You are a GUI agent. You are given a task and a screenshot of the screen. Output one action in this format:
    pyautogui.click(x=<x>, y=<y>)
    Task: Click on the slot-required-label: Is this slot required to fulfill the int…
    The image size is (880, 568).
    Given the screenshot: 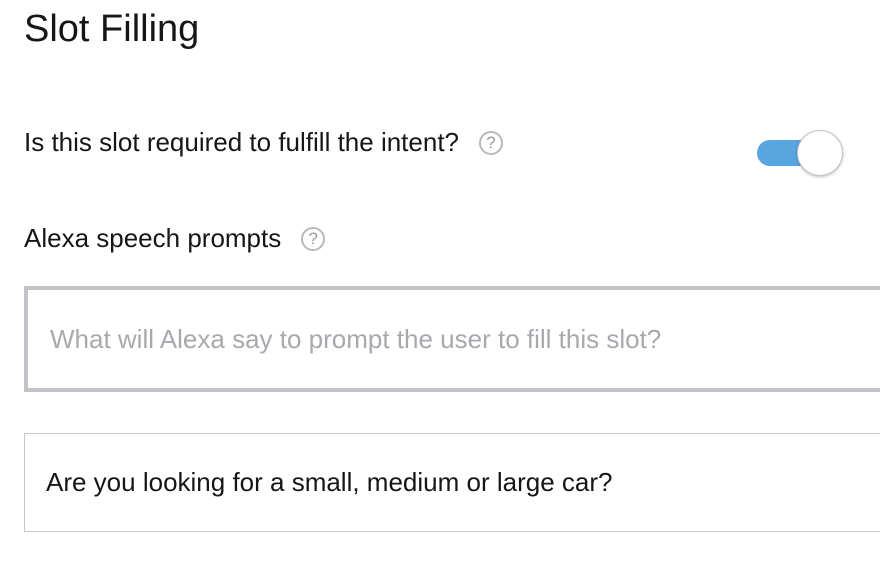 What is the action you would take?
    pyautogui.click(x=242, y=142)
    